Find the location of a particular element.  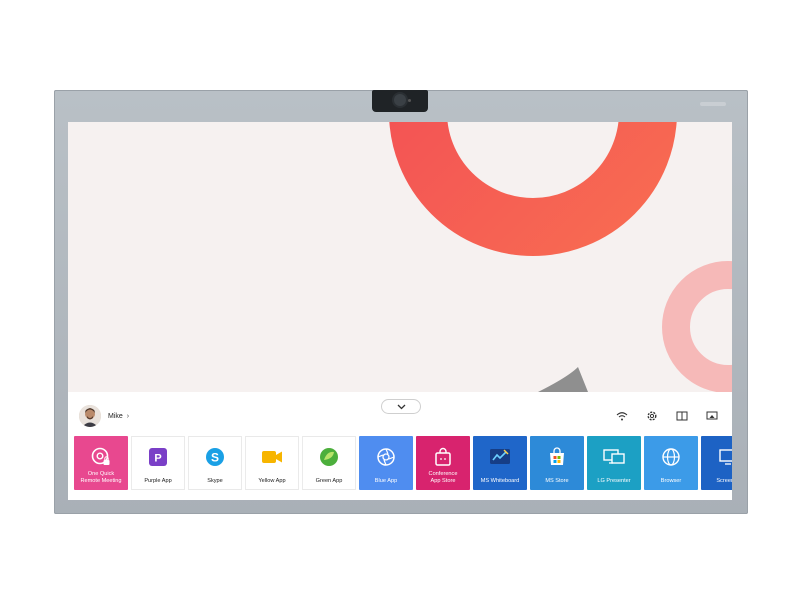

app-tile-label: Skype is located at coordinates (215, 480).